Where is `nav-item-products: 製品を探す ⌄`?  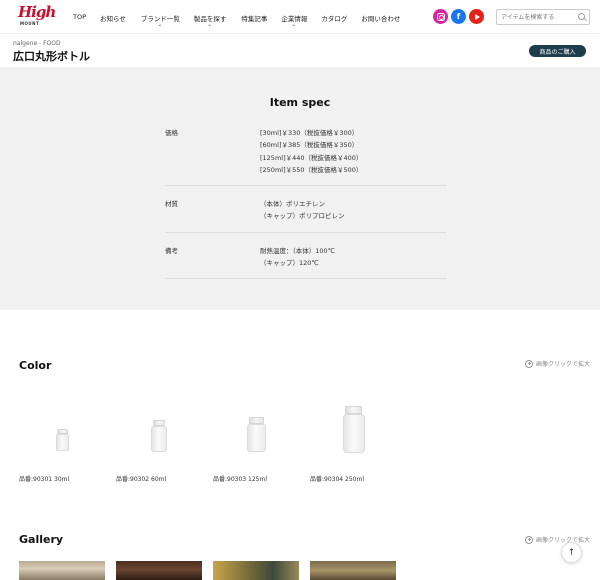 nav-item-products: 製品を探す ⌄ is located at coordinates (210, 14).